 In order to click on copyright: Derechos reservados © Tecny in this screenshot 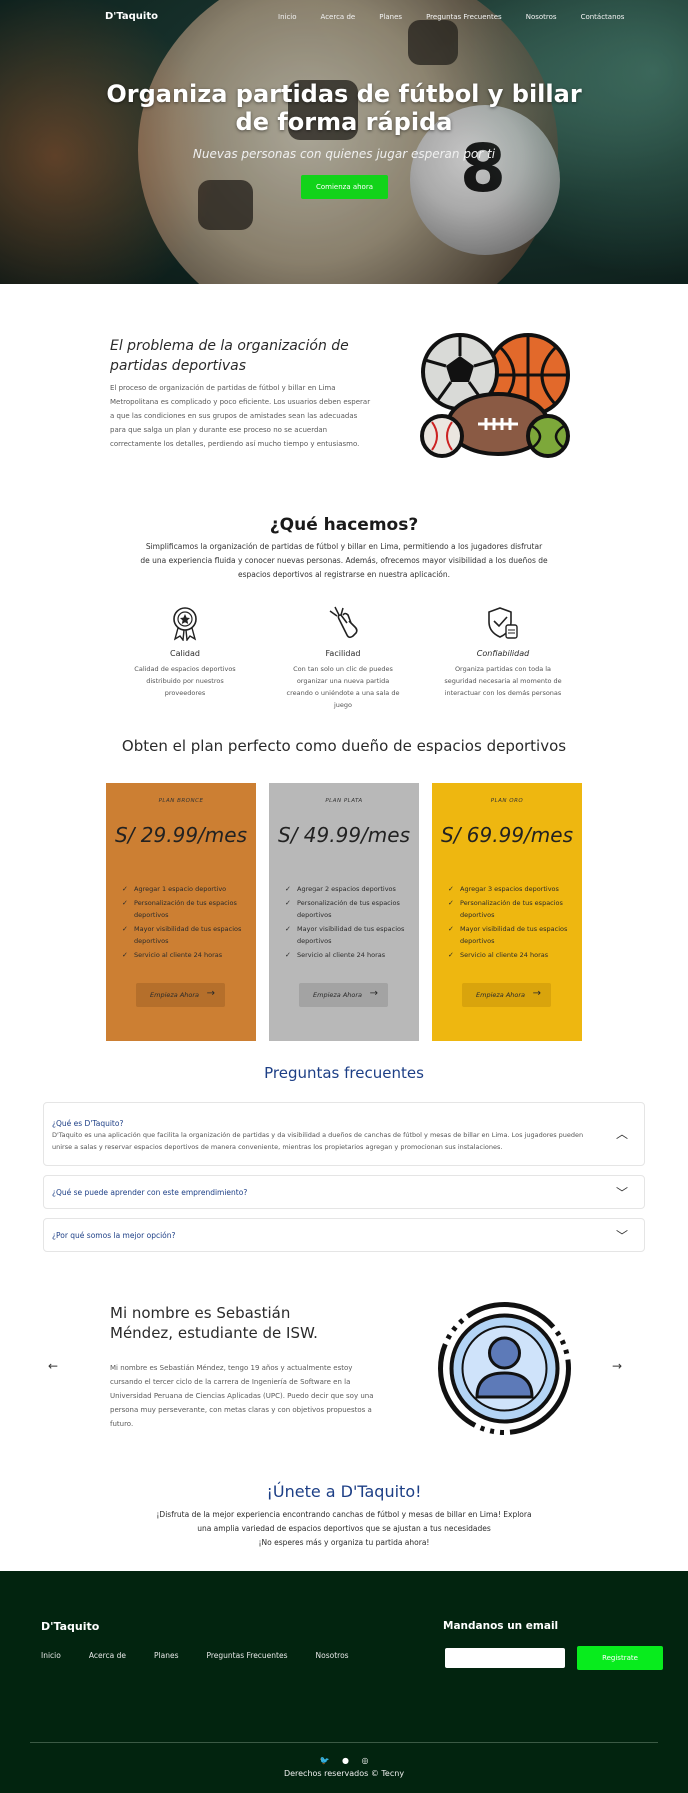, I will do `click(344, 1773)`.